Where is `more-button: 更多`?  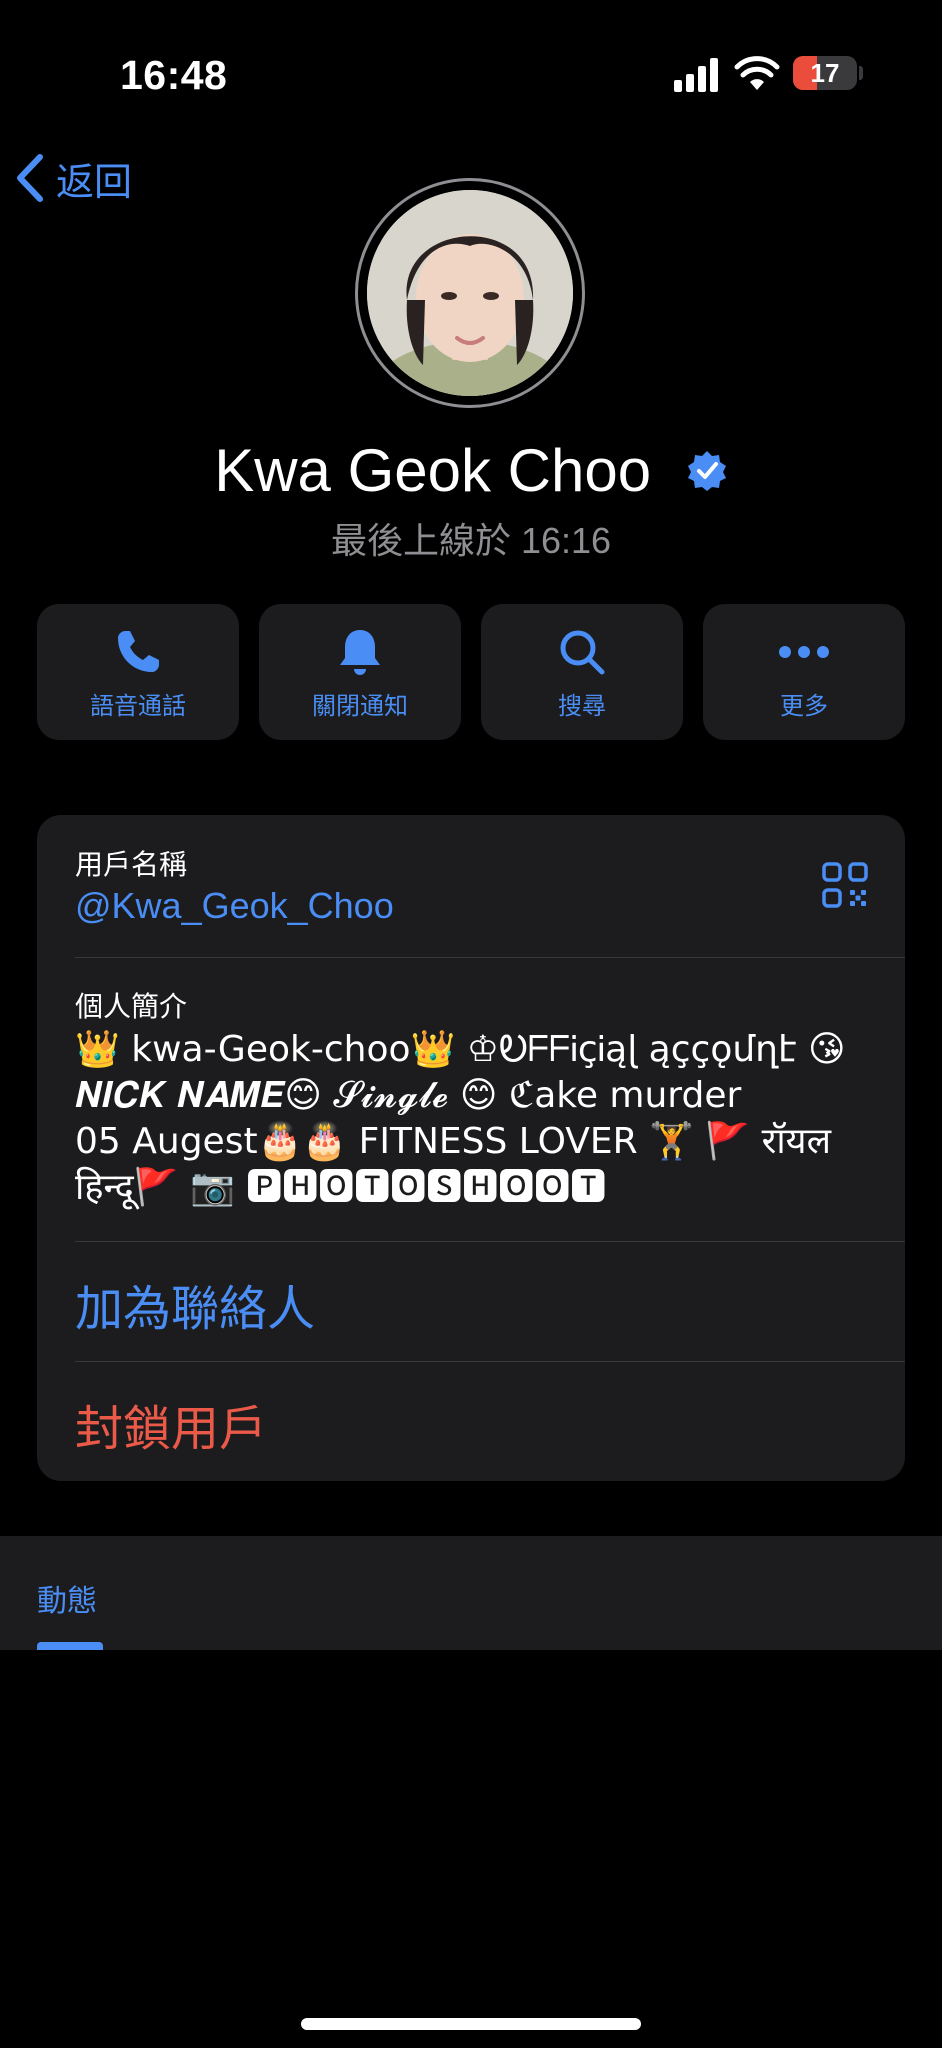 more-button: 更多 is located at coordinates (804, 672).